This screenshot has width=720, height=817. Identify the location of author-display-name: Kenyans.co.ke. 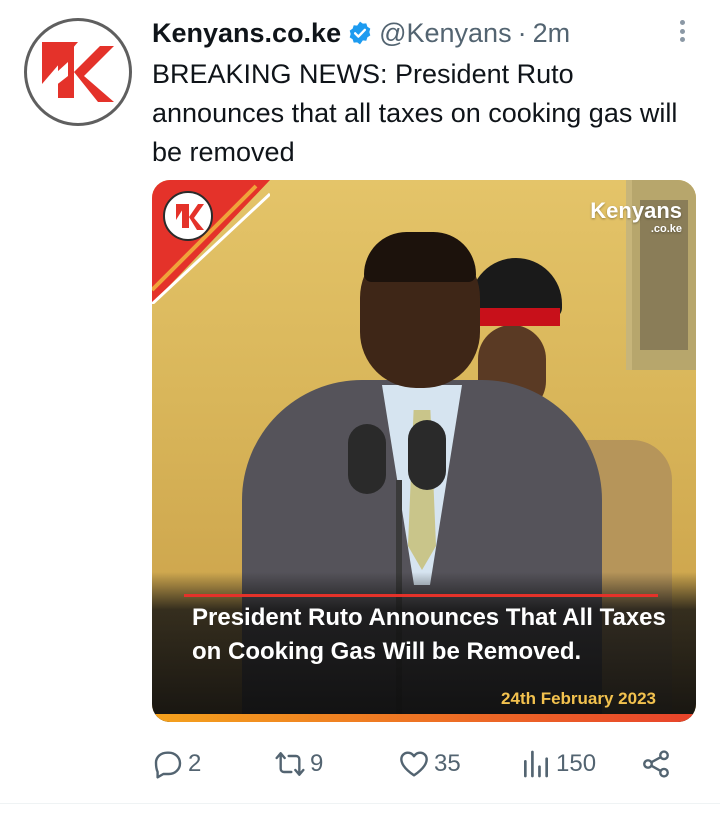
(246, 33).